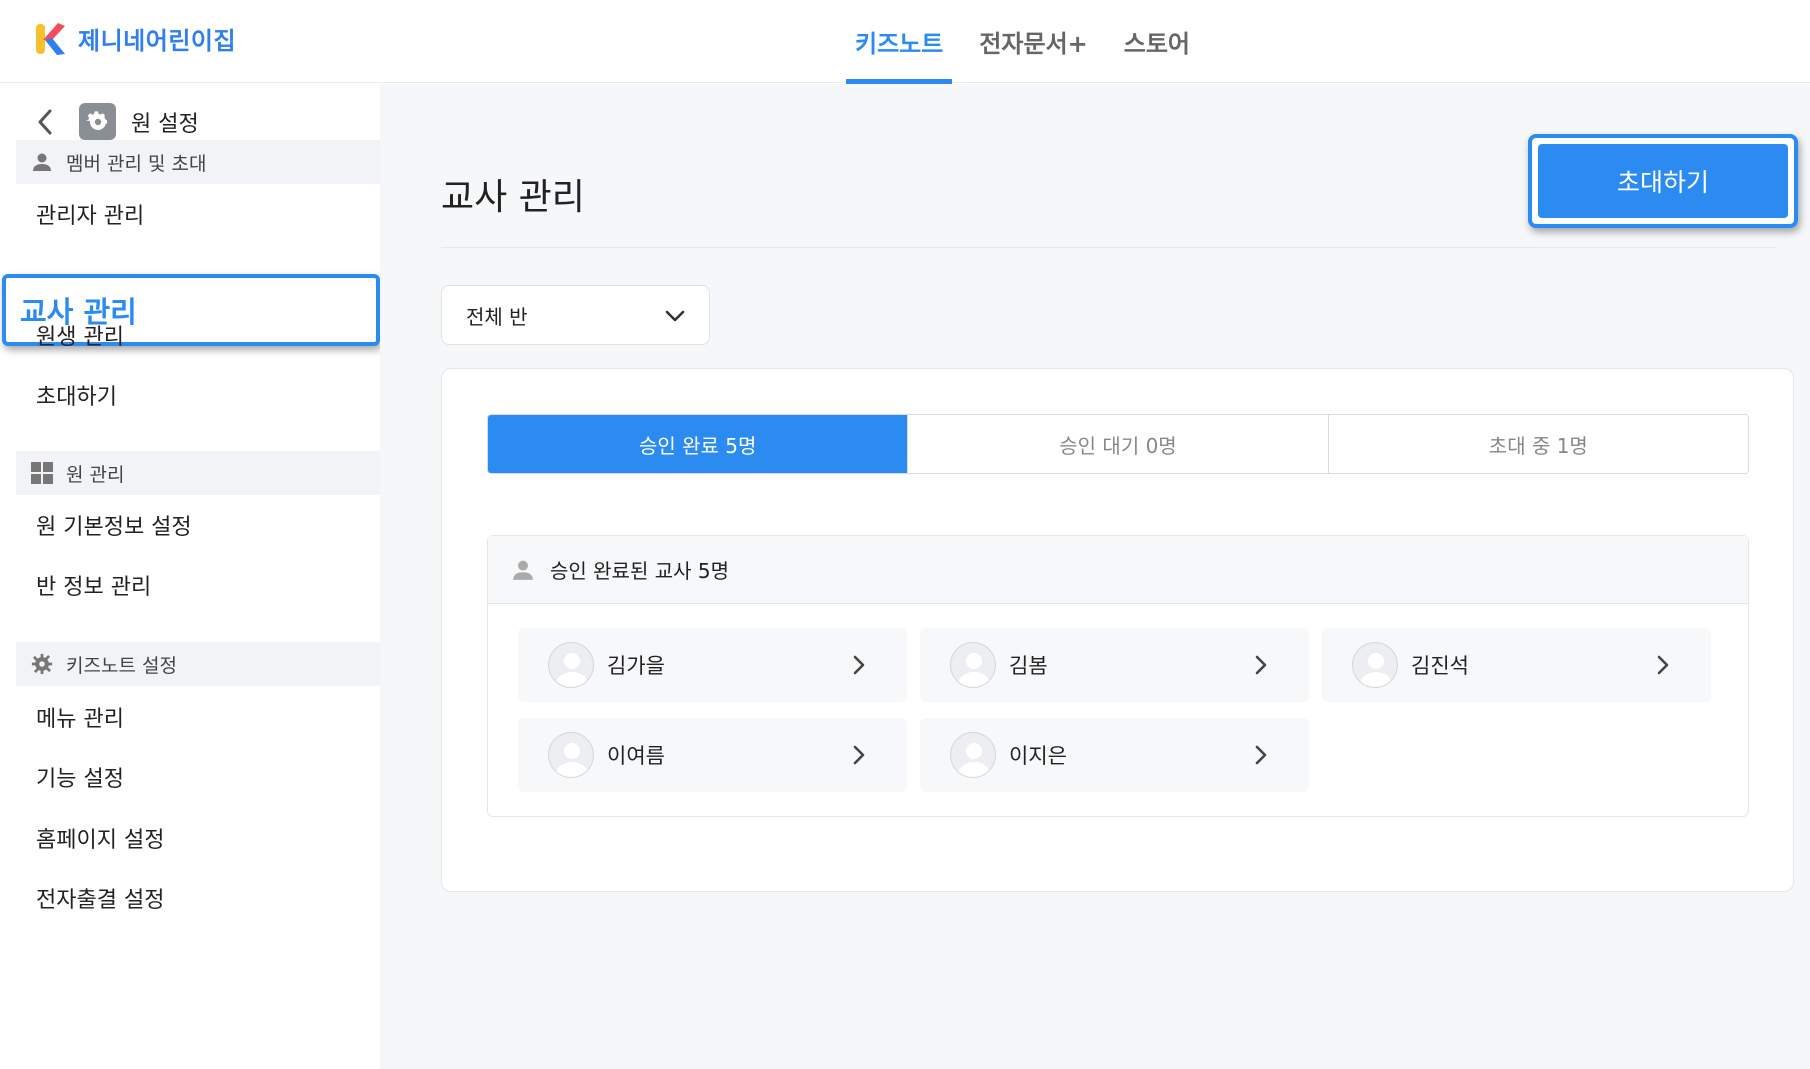 The height and width of the screenshot is (1069, 1810). What do you see at coordinates (712, 665) in the screenshot?
I see `teacher-card: 김가을` at bounding box center [712, 665].